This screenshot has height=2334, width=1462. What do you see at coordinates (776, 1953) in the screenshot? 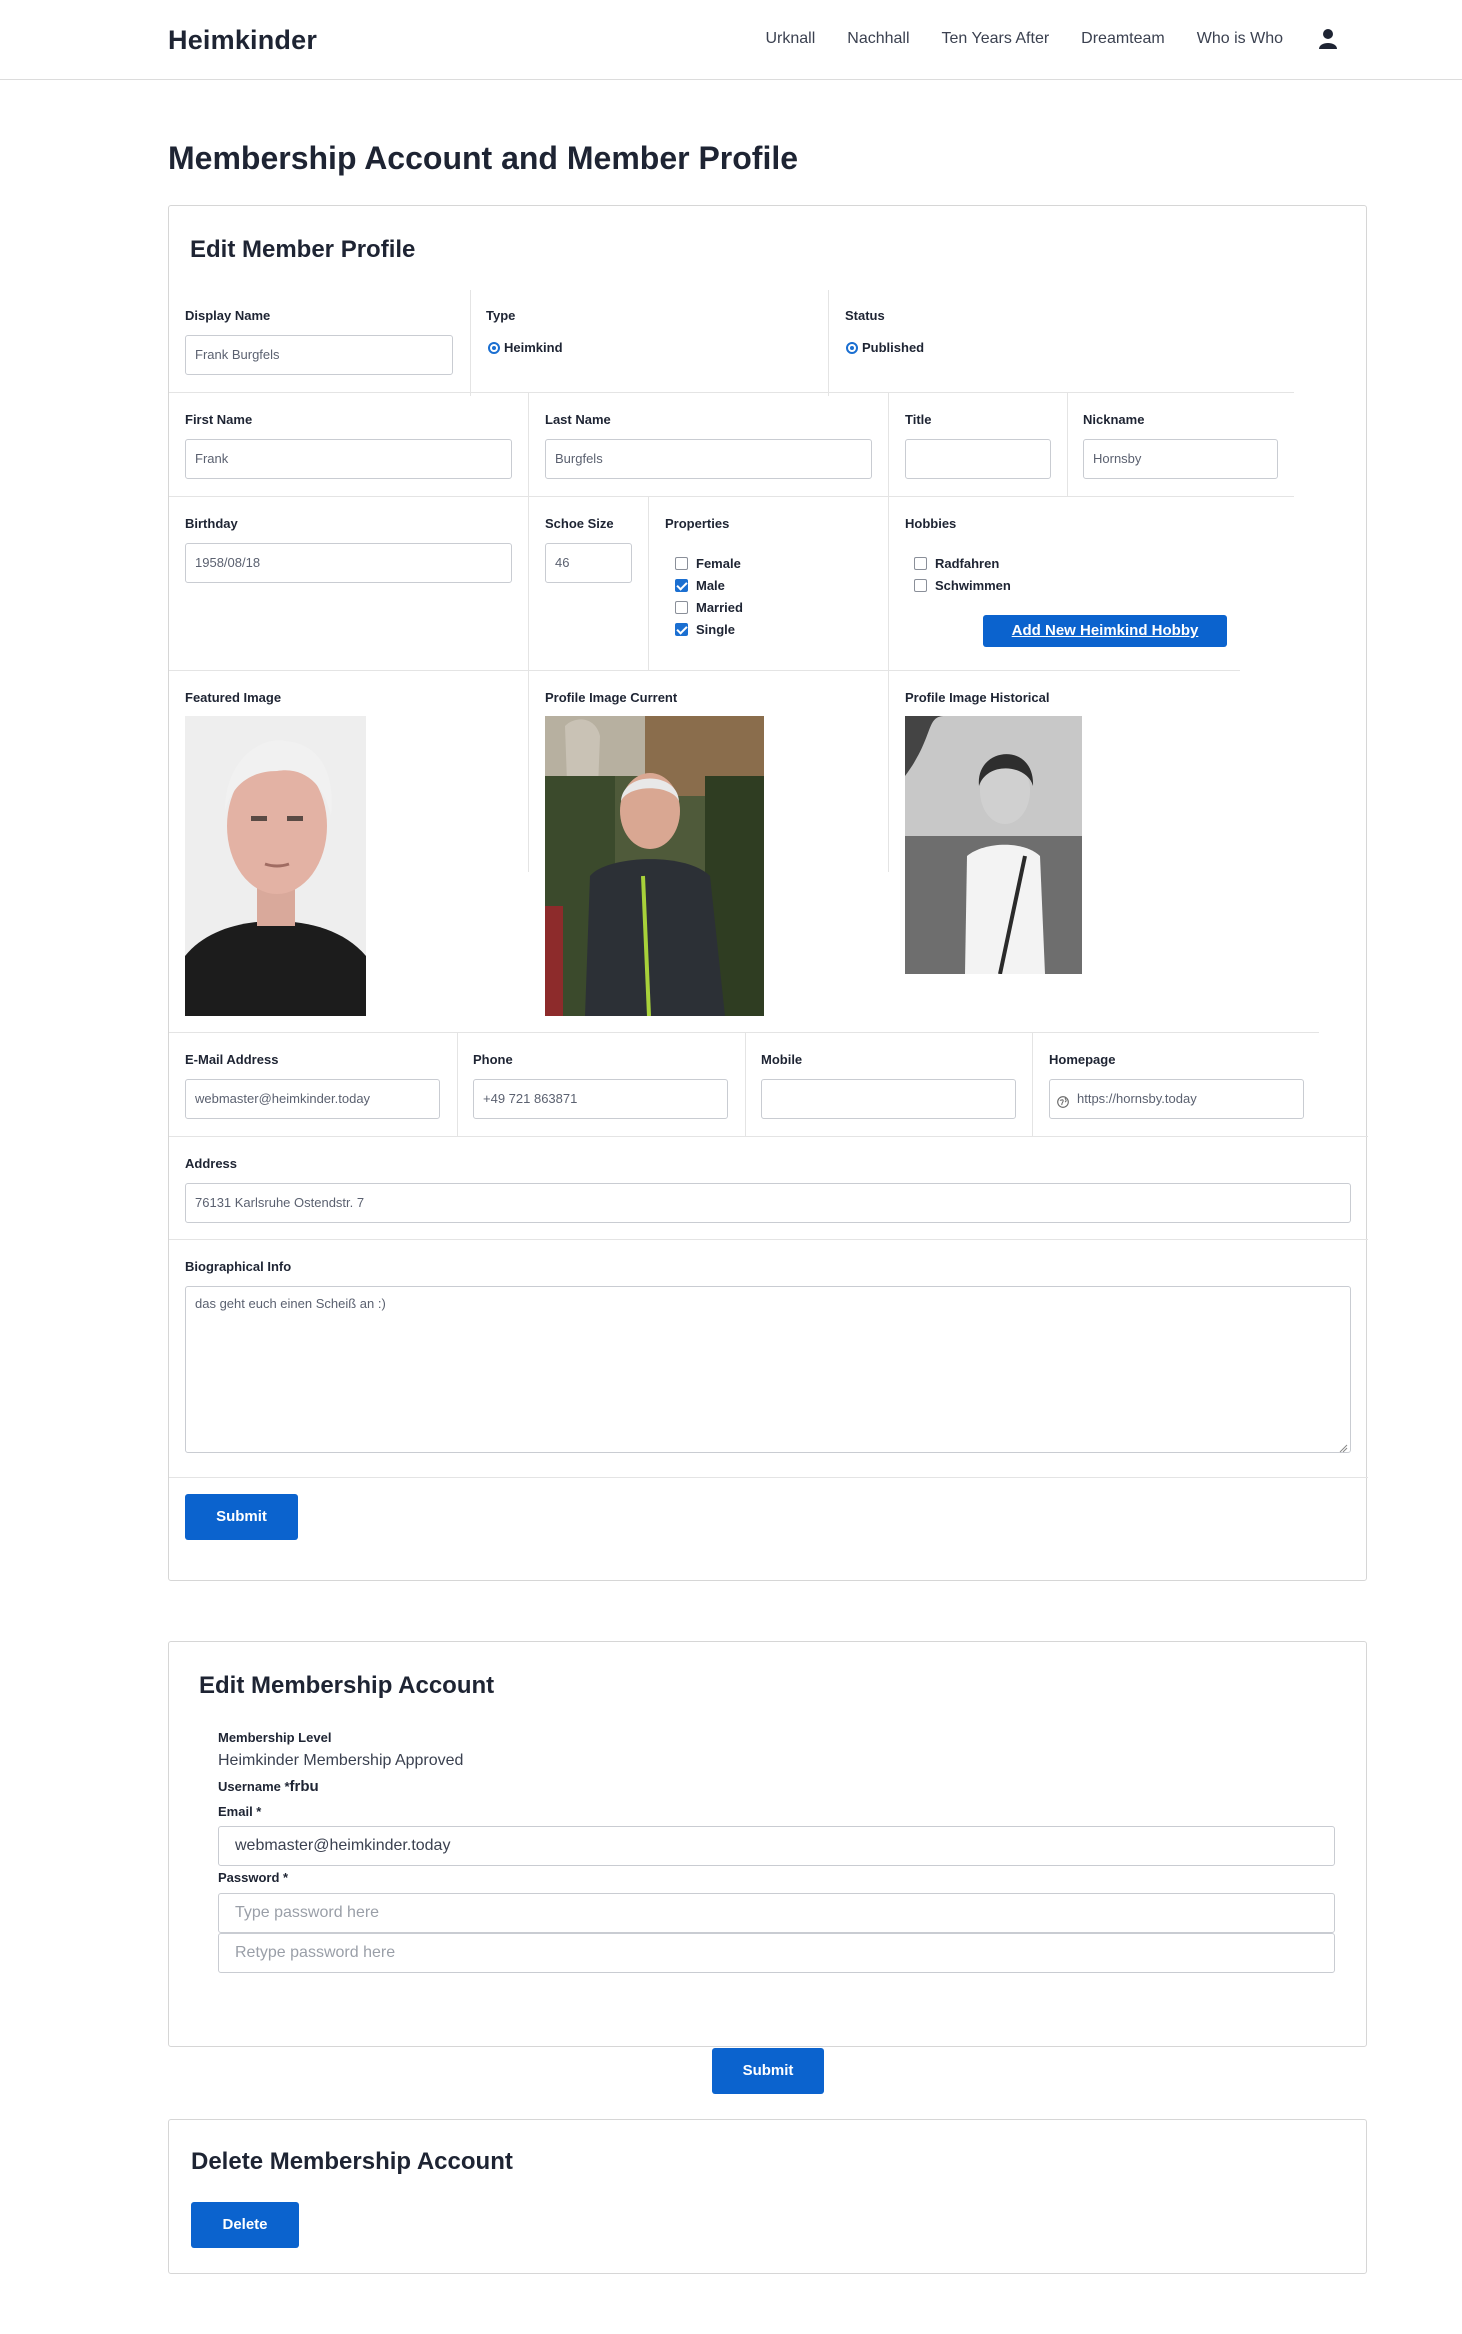
I see `password-retype-input: Retype password here` at bounding box center [776, 1953].